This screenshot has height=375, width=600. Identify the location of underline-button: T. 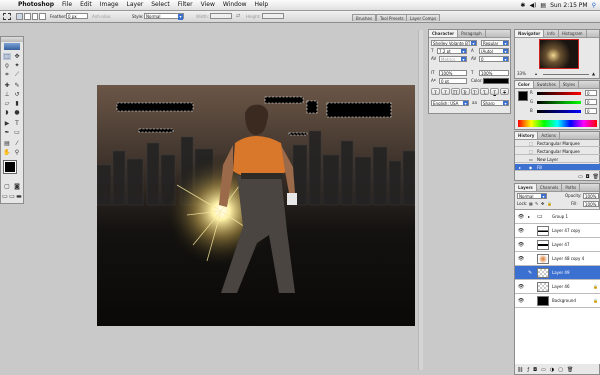
(495, 91).